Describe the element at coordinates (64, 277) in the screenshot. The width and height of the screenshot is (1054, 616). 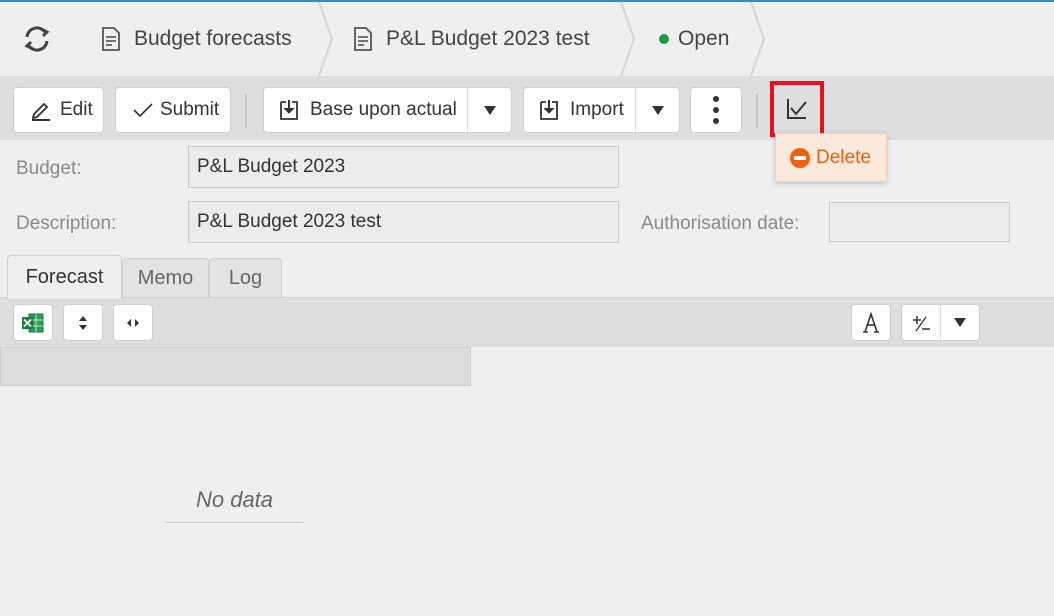
I see `tab-forecast: Forecast` at that location.